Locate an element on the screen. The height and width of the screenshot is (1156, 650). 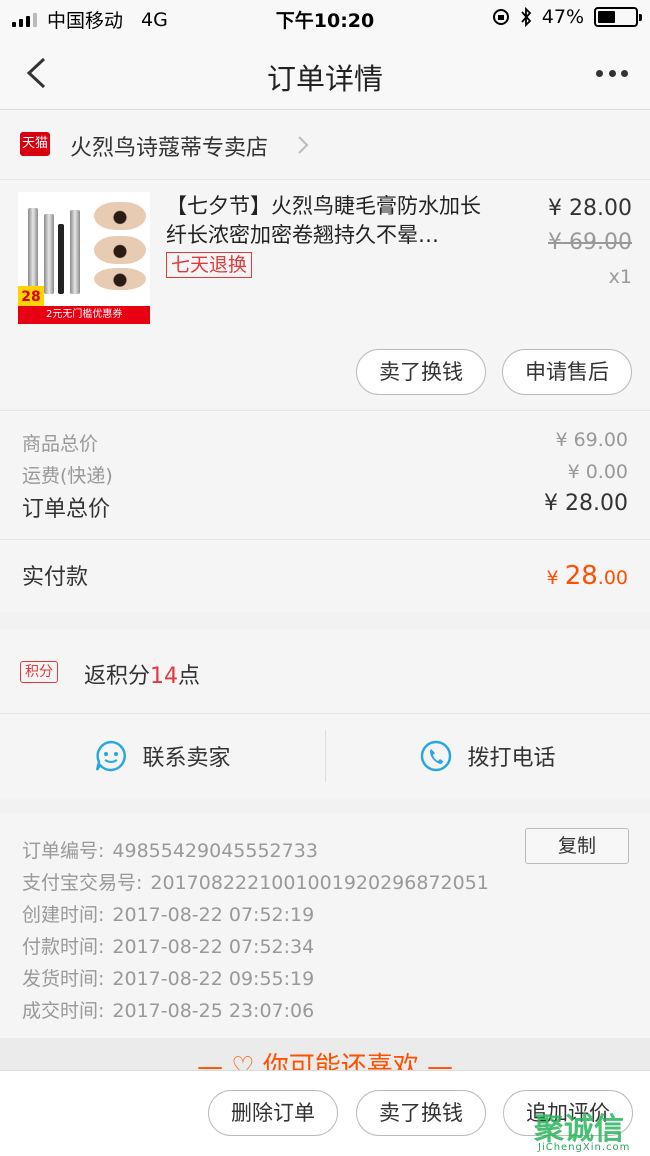
product-original-price: ¥ 69.00 is located at coordinates (590, 242).